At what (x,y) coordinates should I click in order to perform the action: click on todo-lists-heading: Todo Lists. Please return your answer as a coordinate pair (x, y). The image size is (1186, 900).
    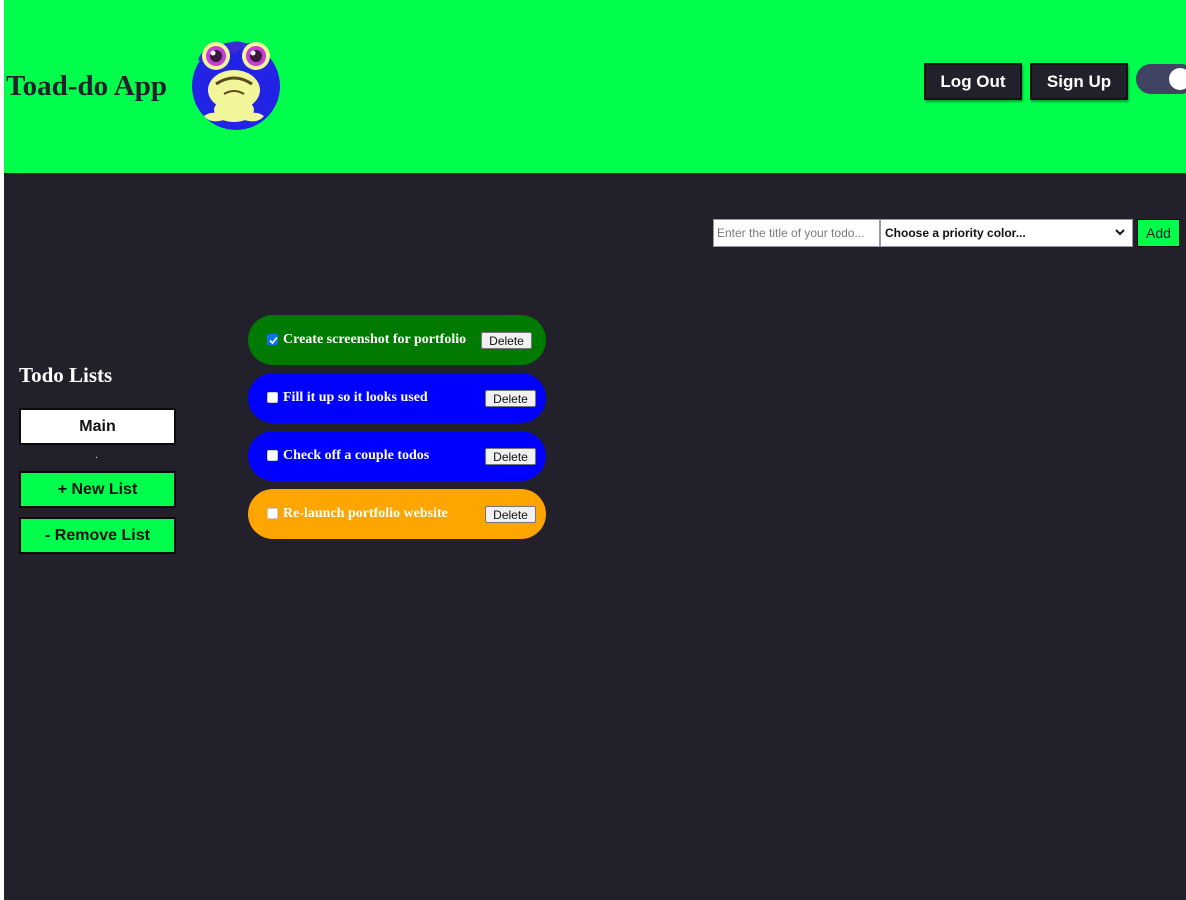
    Looking at the image, I should click on (66, 375).